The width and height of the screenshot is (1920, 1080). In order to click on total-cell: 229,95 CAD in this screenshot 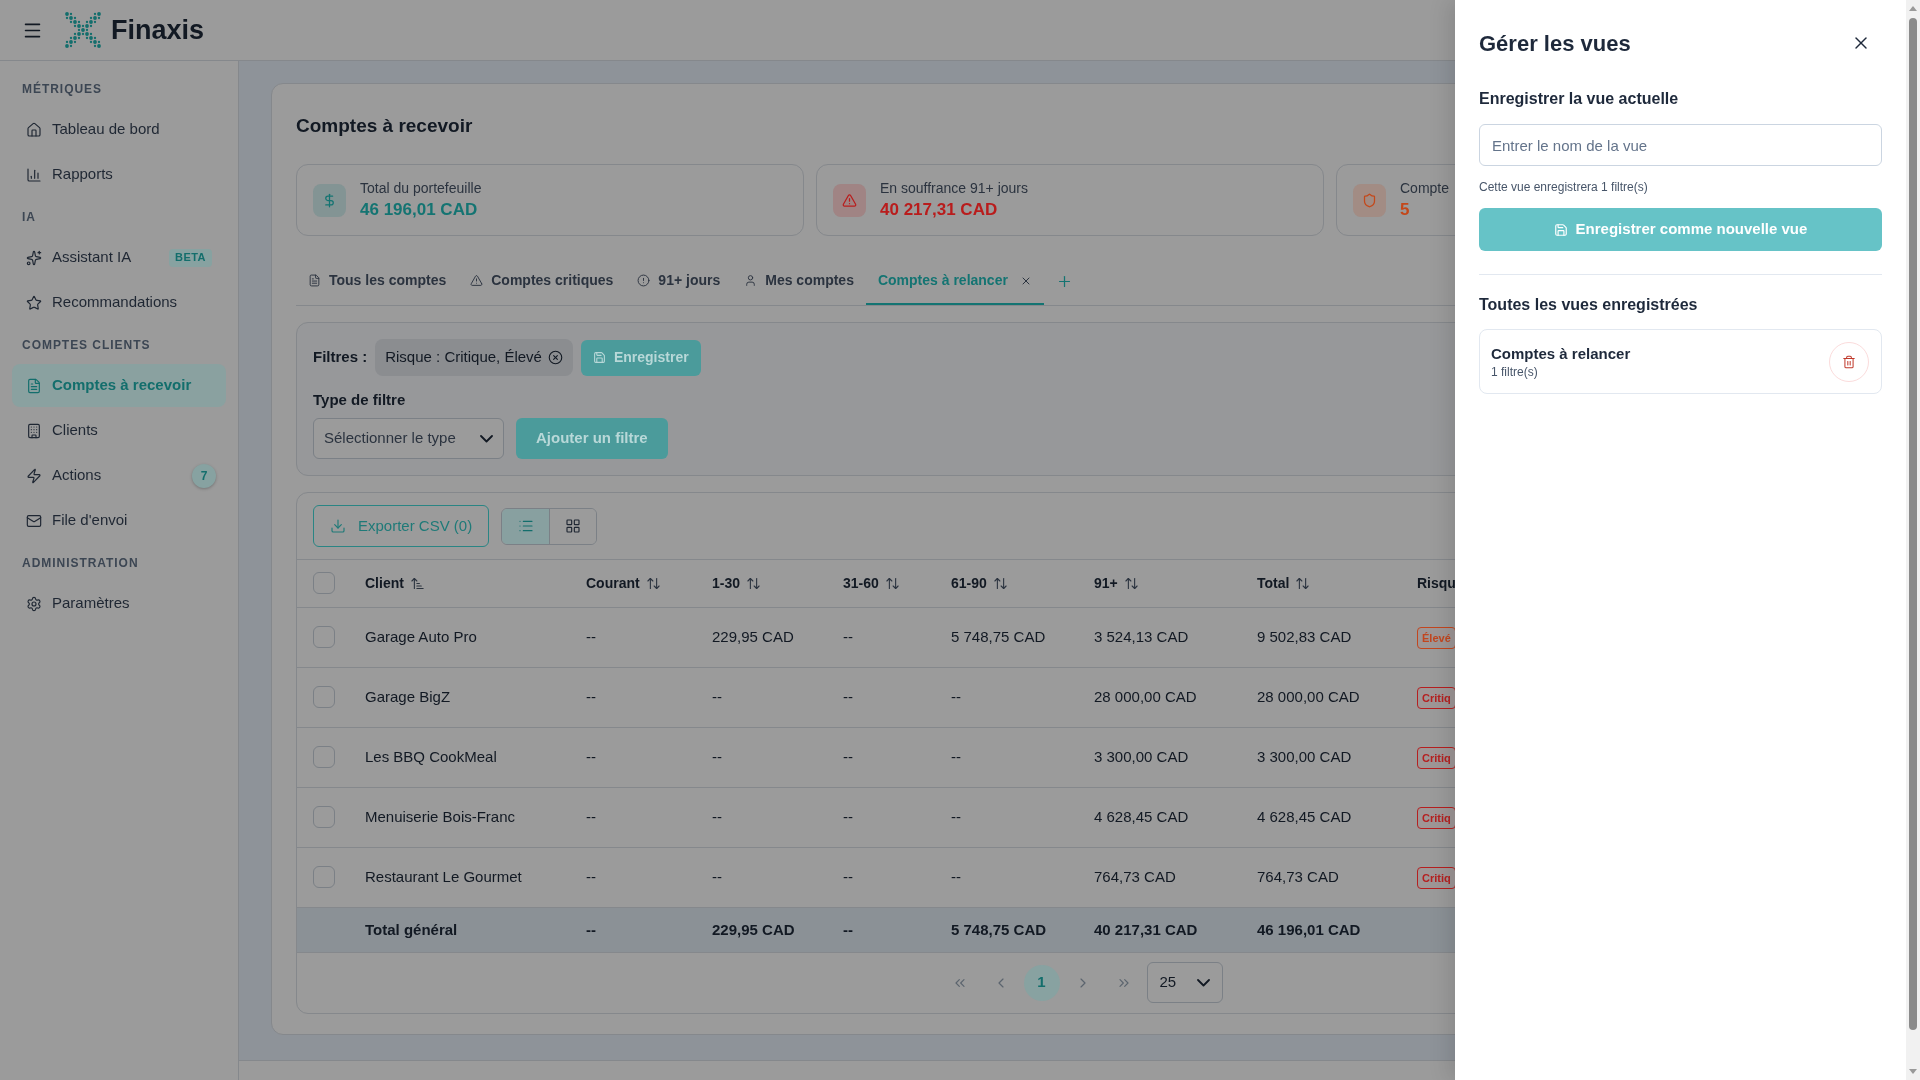, I will do `click(753, 929)`.